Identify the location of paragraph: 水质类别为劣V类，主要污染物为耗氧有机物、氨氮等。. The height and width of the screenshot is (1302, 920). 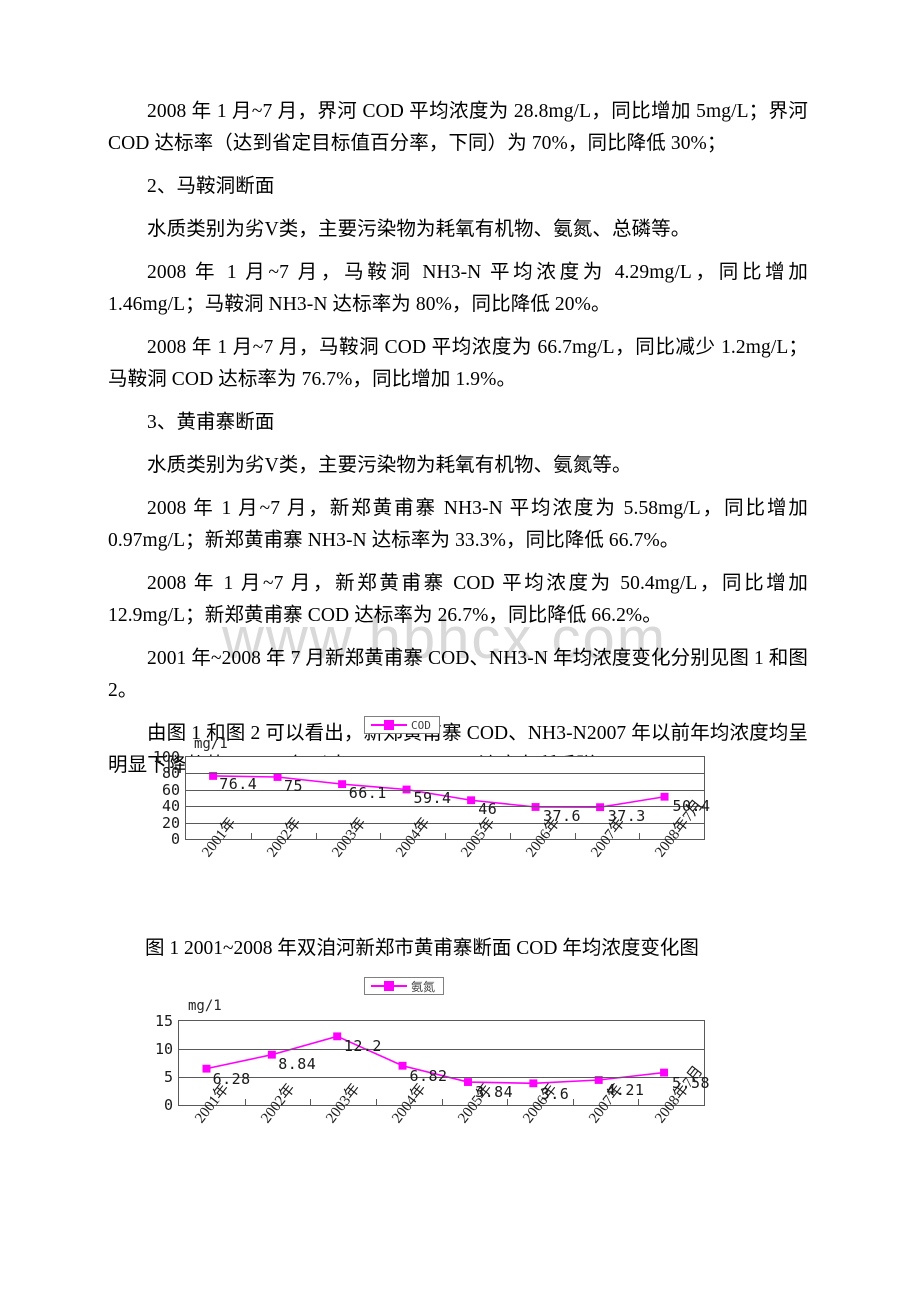
(389, 465).